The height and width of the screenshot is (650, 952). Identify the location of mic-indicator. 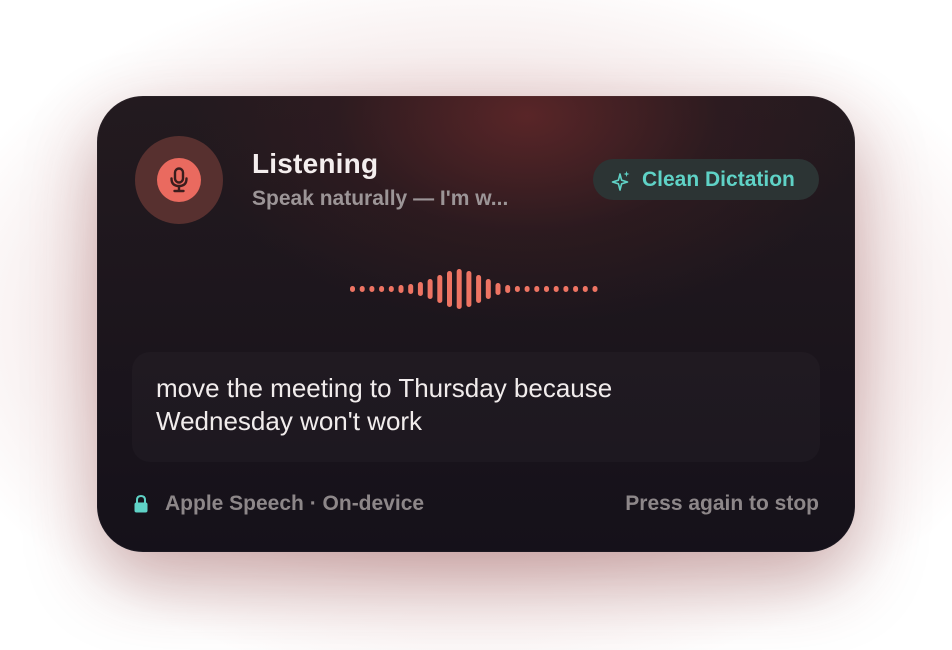
(179, 180).